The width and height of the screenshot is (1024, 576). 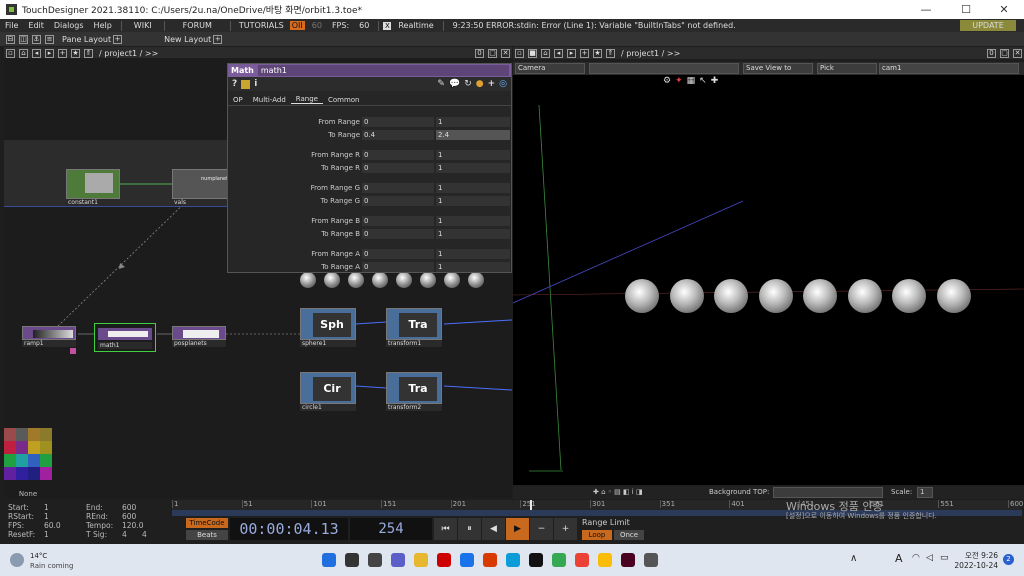 What do you see at coordinates (1004, 9) in the screenshot?
I see `close-button: ✕` at bounding box center [1004, 9].